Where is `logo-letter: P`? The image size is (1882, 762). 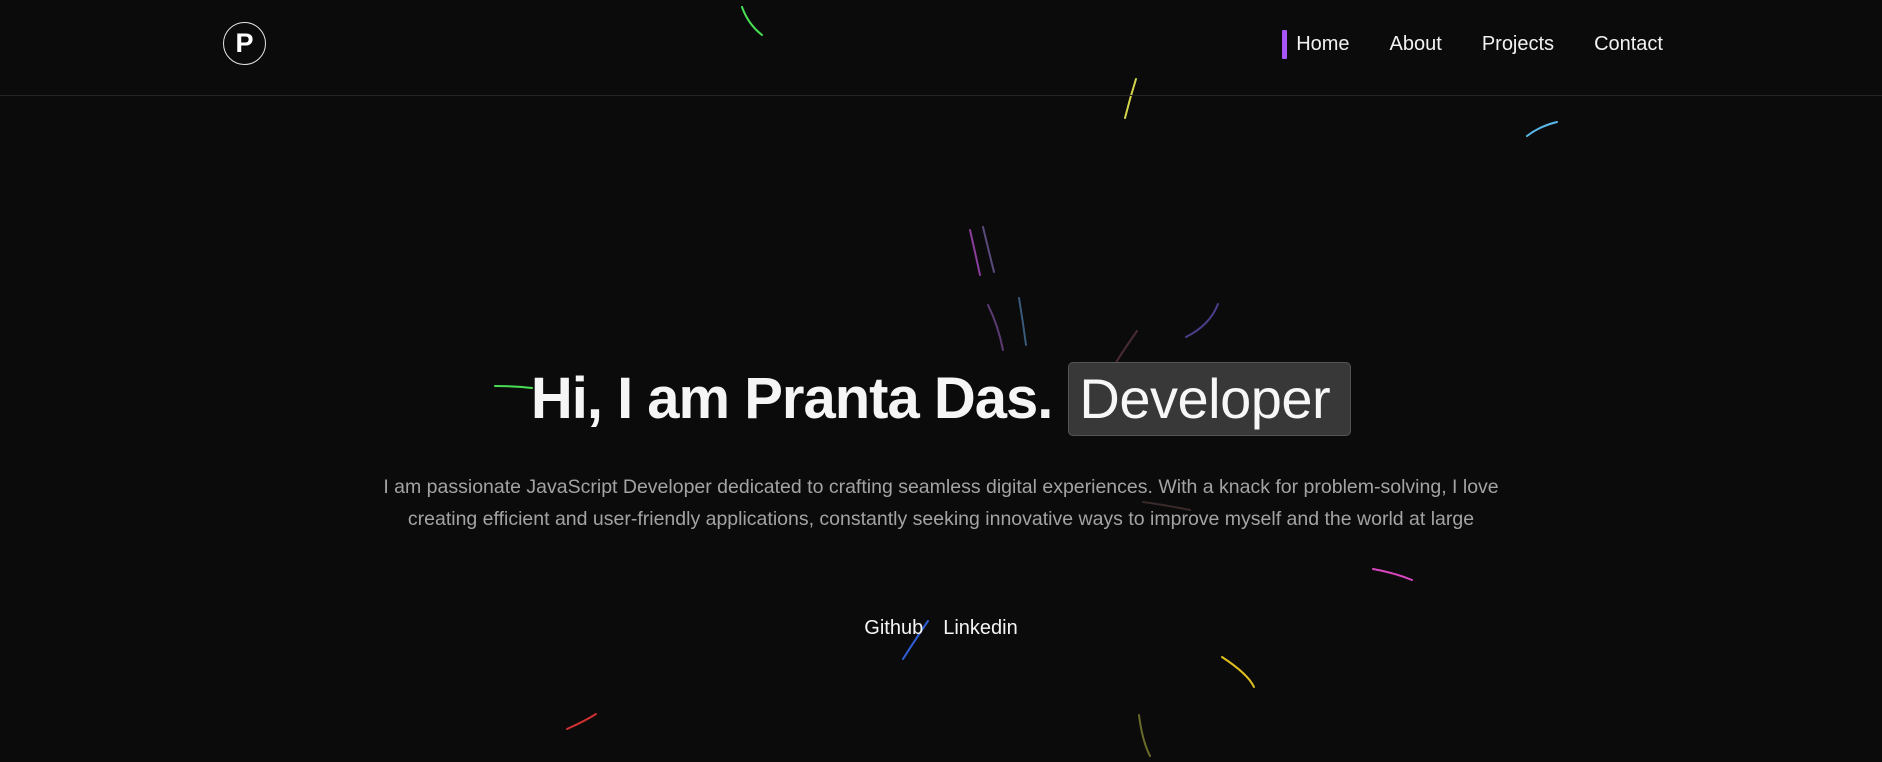 logo-letter: P is located at coordinates (244, 43).